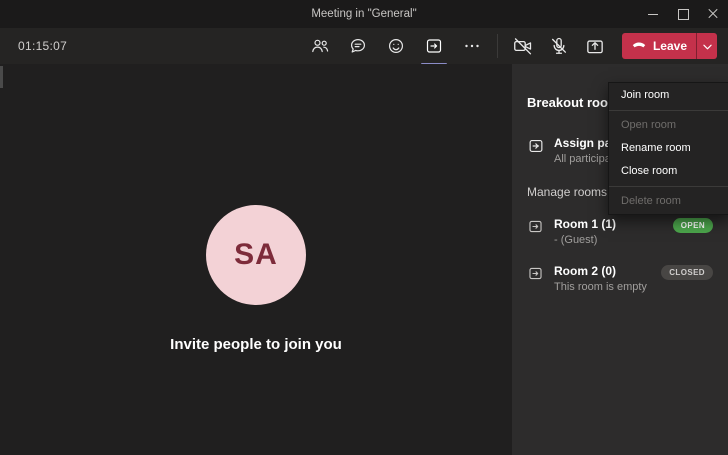 The image size is (728, 455). I want to click on minimize-button, so click(653, 14).